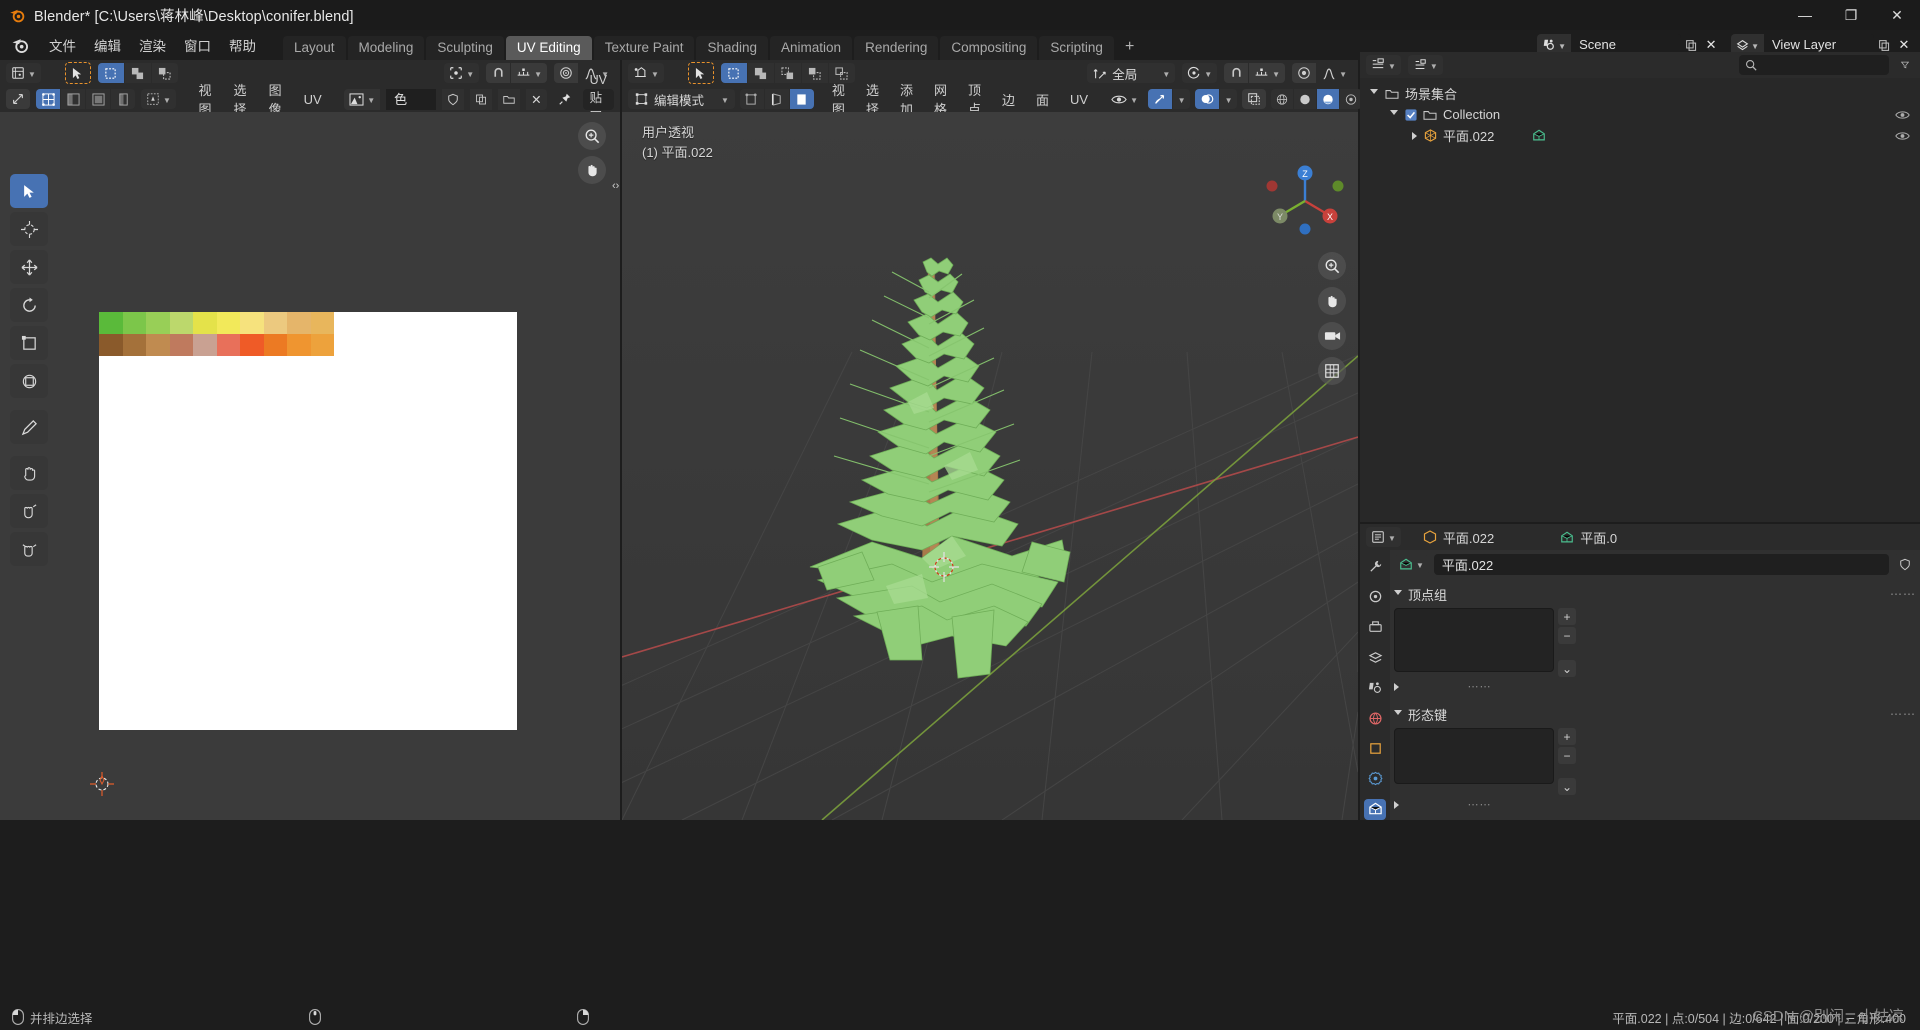 This screenshot has height=1030, width=1920. Describe the element at coordinates (1567, 736) in the screenshot. I see `shape-key-add-button: +` at that location.